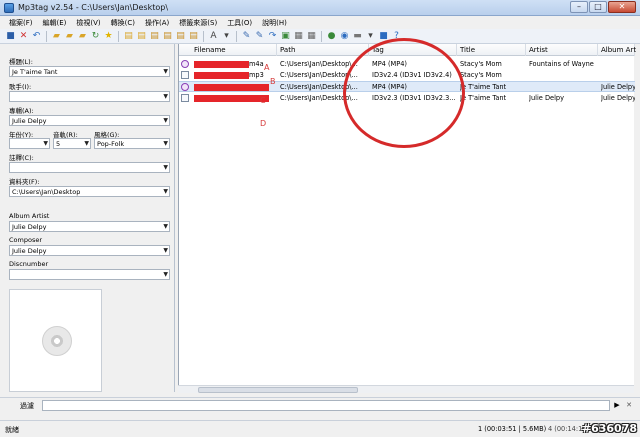 The image size is (640, 437). Describe the element at coordinates (46, 192) in the screenshot. I see `directory-value: C:\Users\Jan\Desktop` at that location.